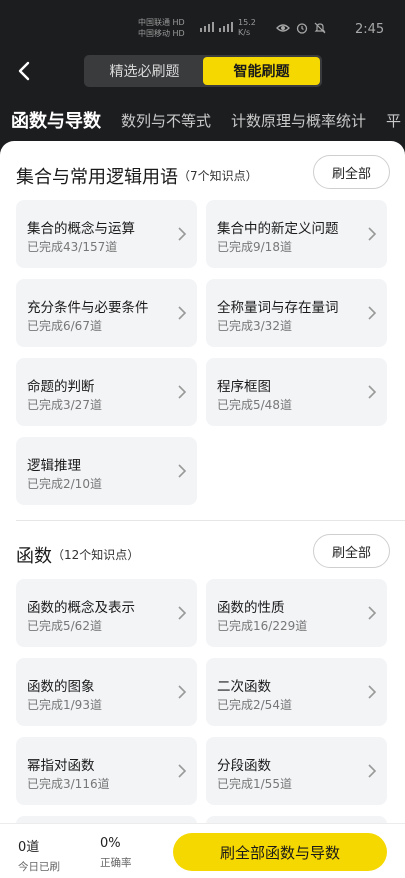 The width and height of the screenshot is (405, 878). What do you see at coordinates (64, 326) in the screenshot?
I see `topic-progress: 已完成6/67道` at bounding box center [64, 326].